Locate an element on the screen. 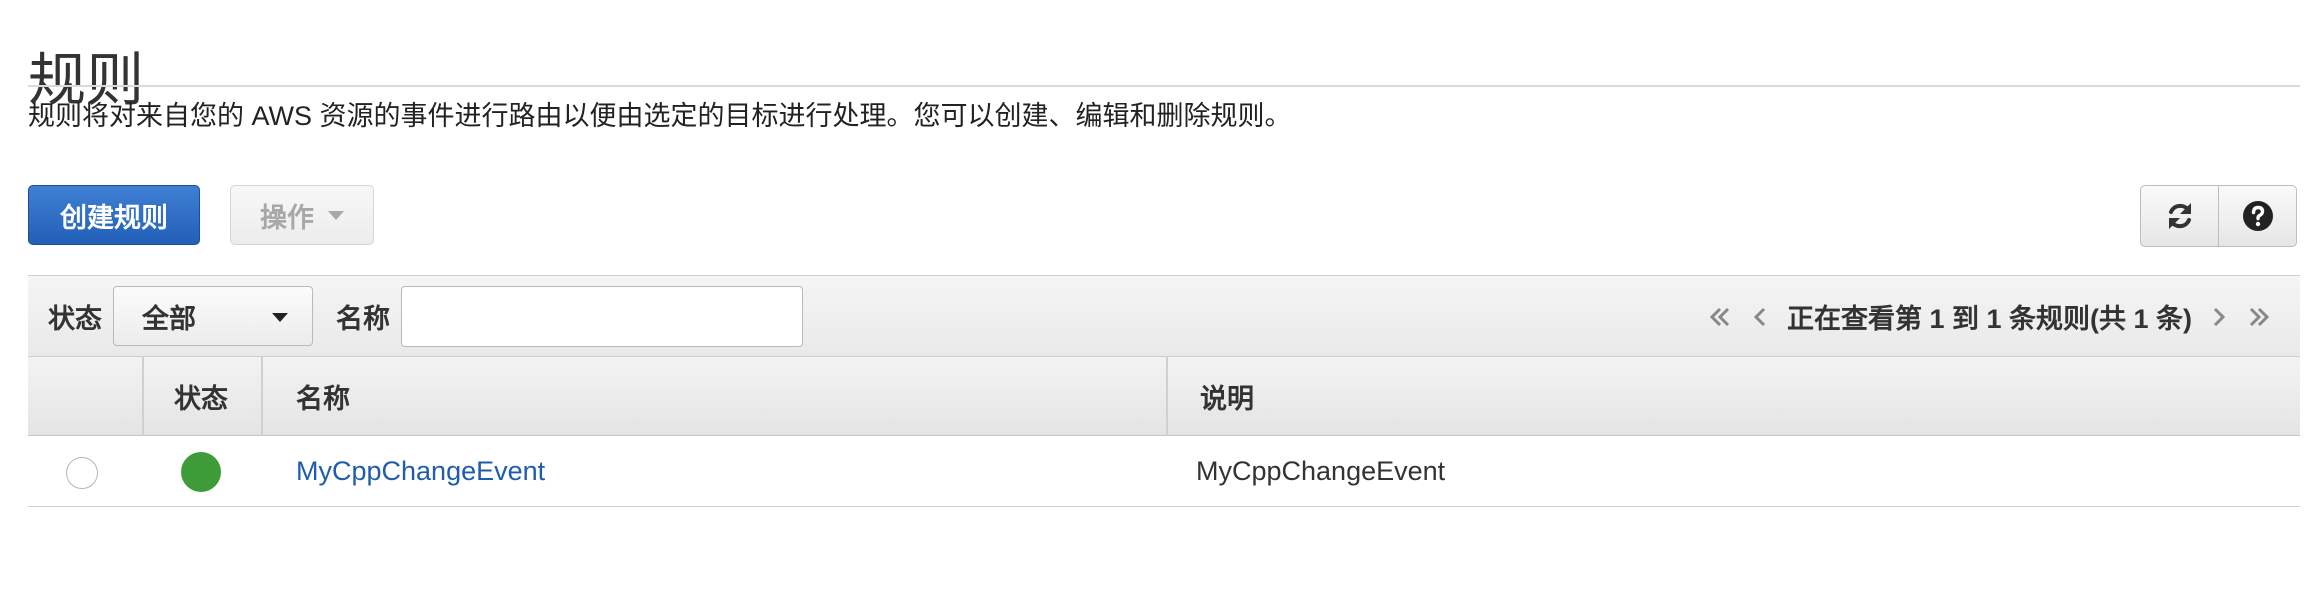 This screenshot has height=592, width=2322. rule-name-link: MyCppChangeEvent is located at coordinates (420, 471).